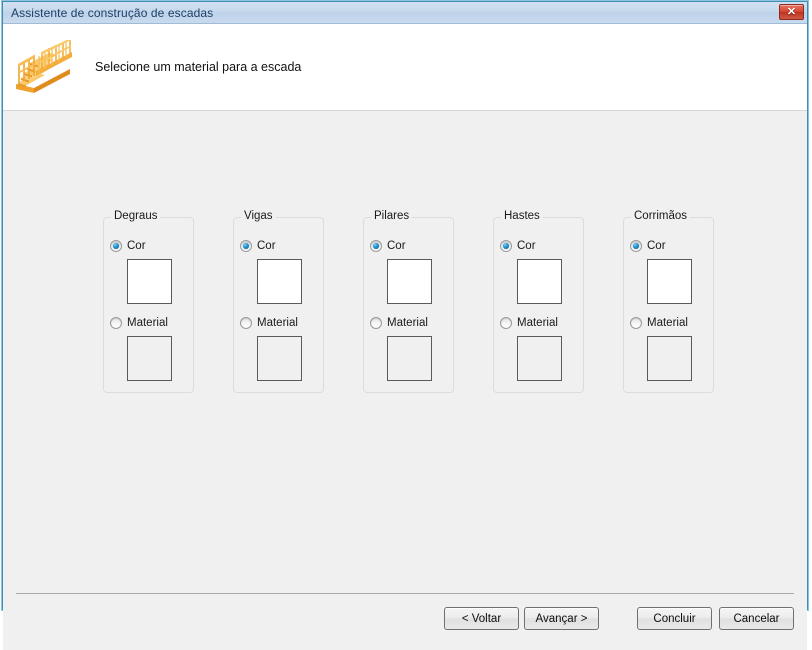  What do you see at coordinates (619, 618) in the screenshot?
I see `button-row: < Voltar Avançar > Concluir Cancelar` at bounding box center [619, 618].